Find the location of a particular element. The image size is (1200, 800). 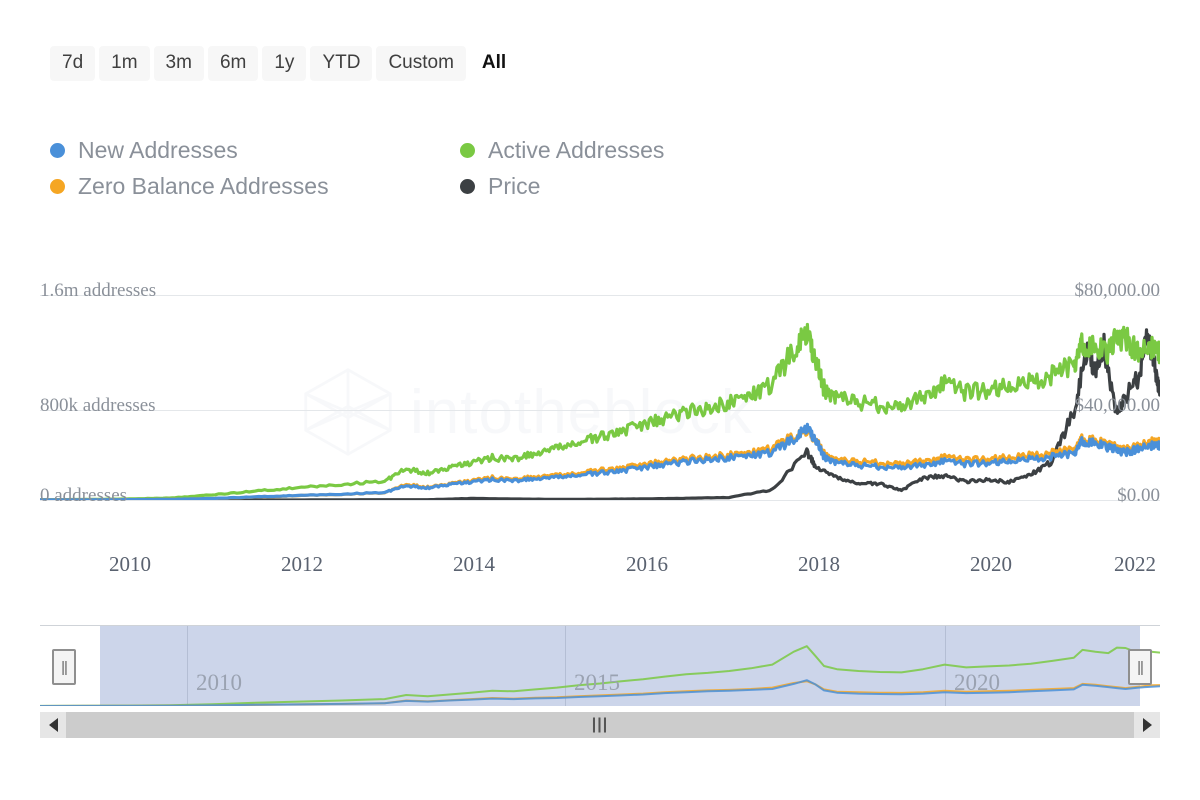

navigator-right-handle: || is located at coordinates (1140, 667).